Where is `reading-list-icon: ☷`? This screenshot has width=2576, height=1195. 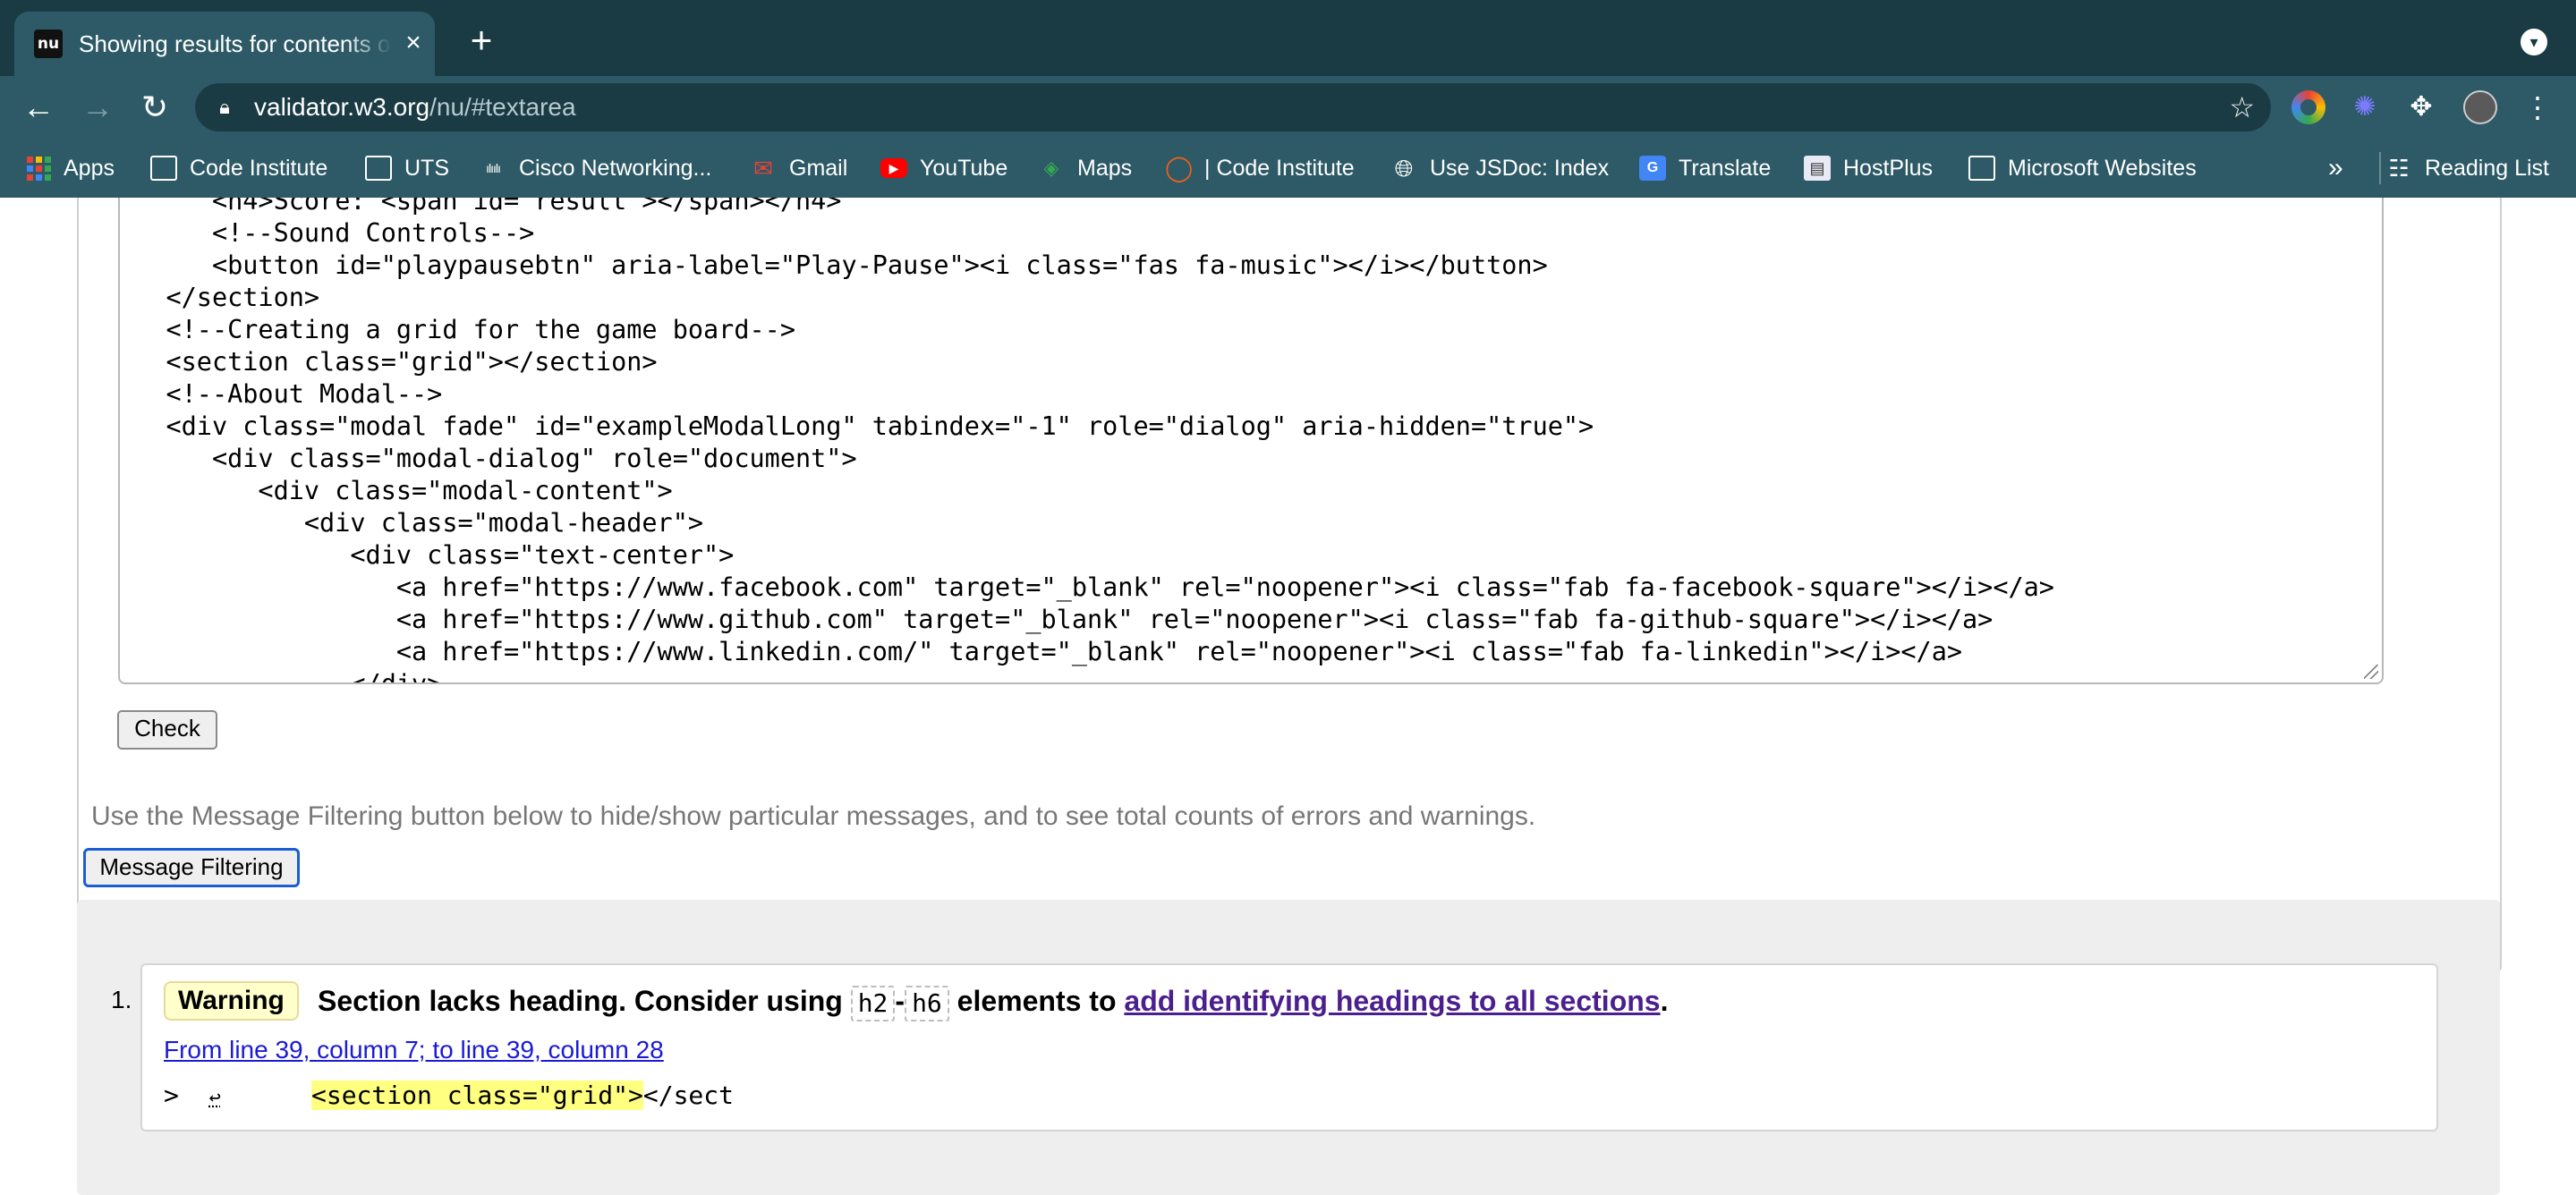
reading-list-icon: ☷ is located at coordinates (2399, 168).